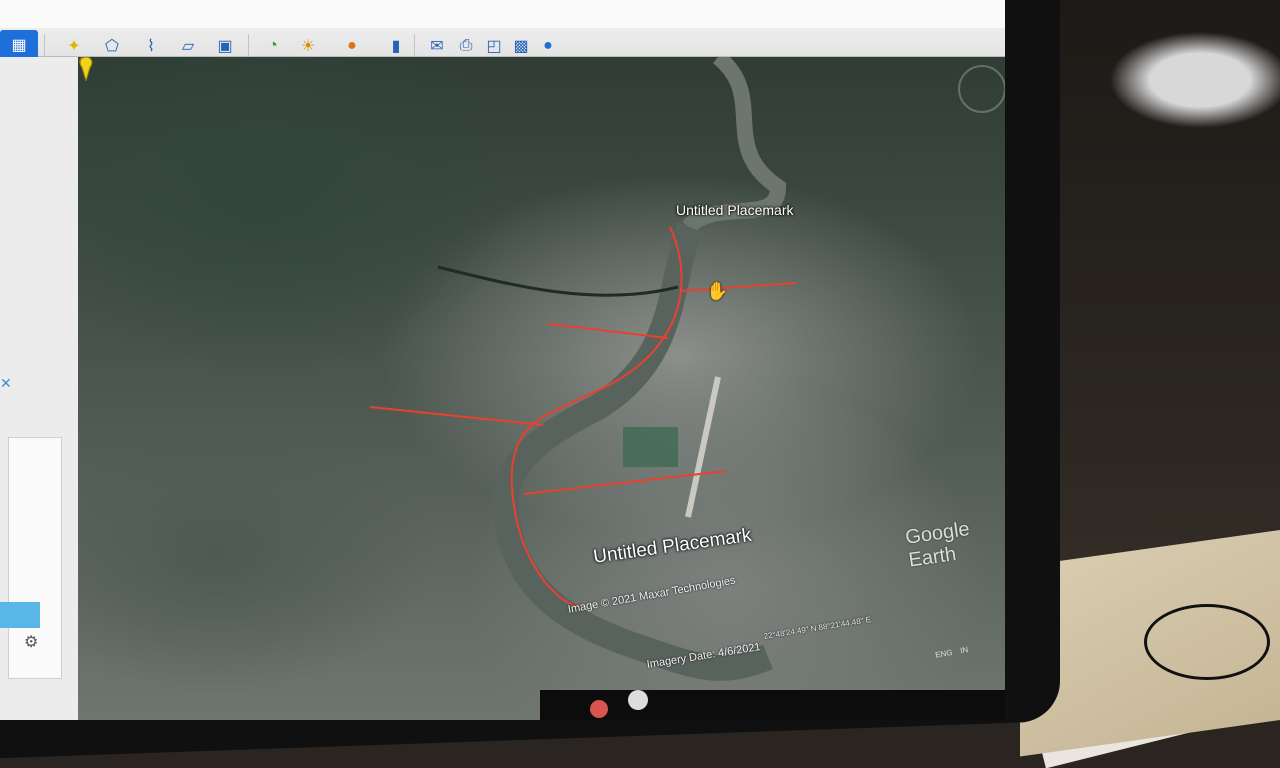 Image resolution: width=1280 pixels, height=768 pixels. I want to click on historical-imagery-button: ◔, so click(273, 46).